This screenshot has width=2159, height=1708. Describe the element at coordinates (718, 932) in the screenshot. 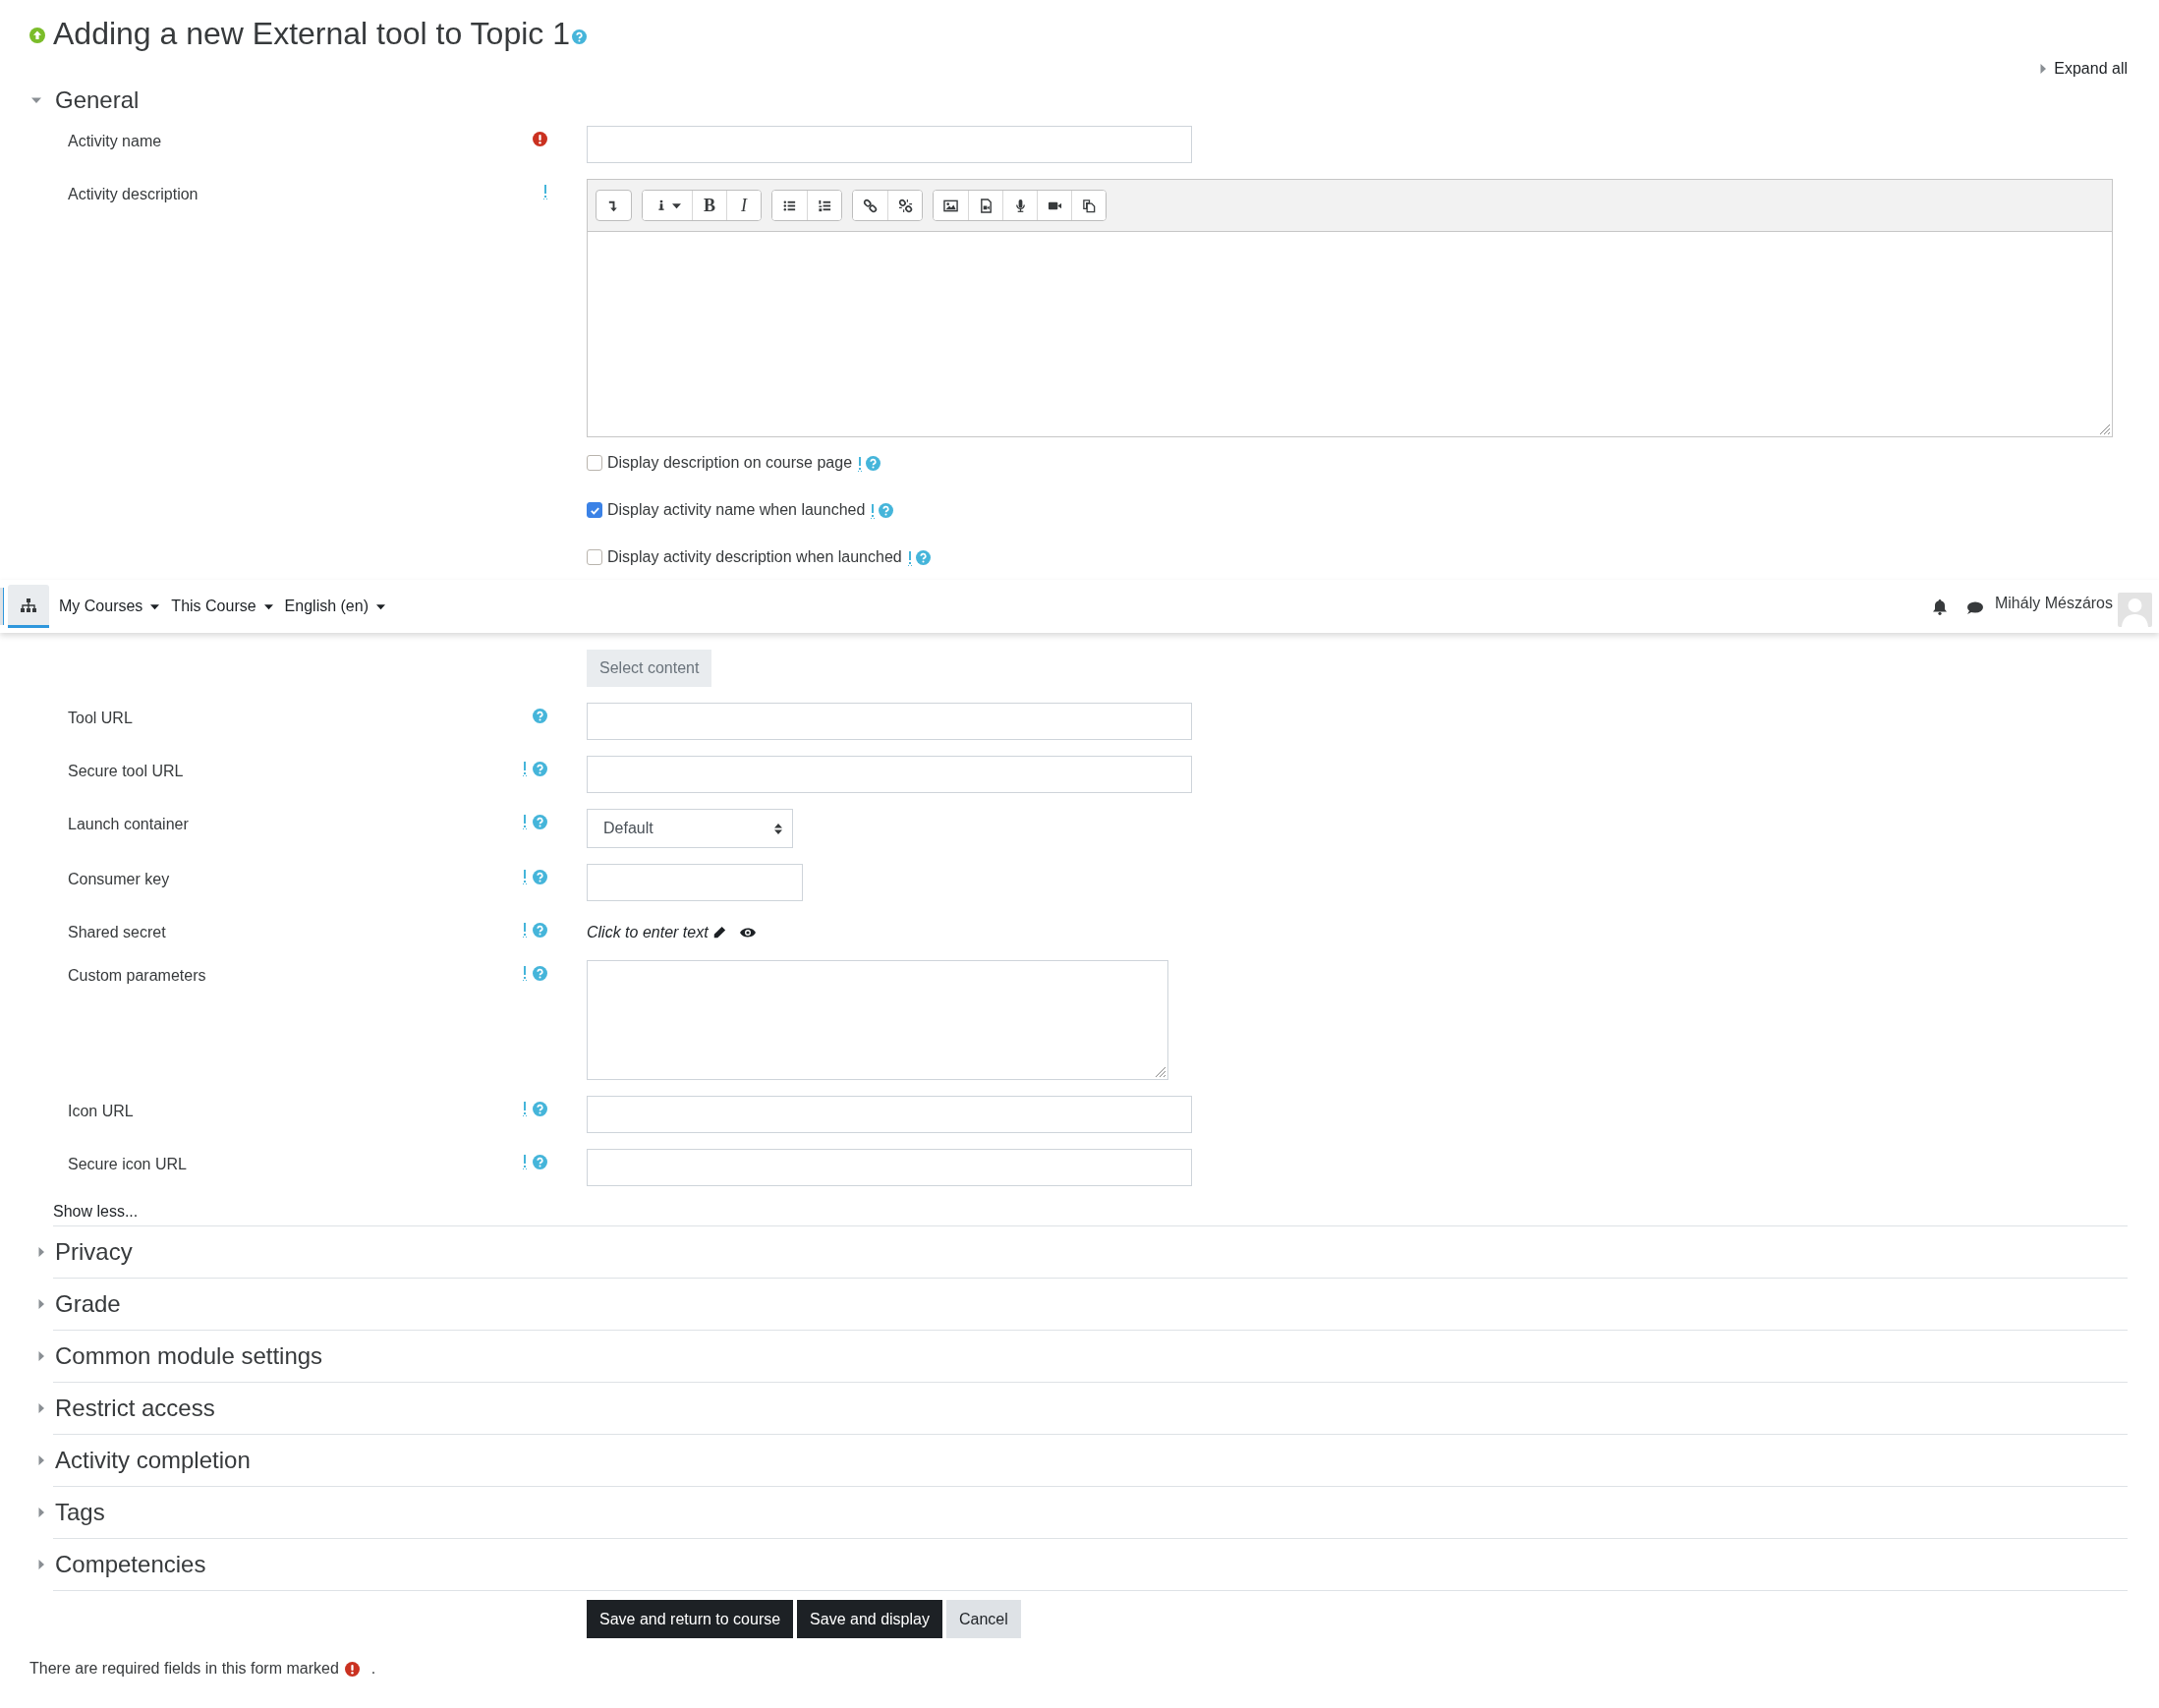

I see `pencil-icon` at that location.